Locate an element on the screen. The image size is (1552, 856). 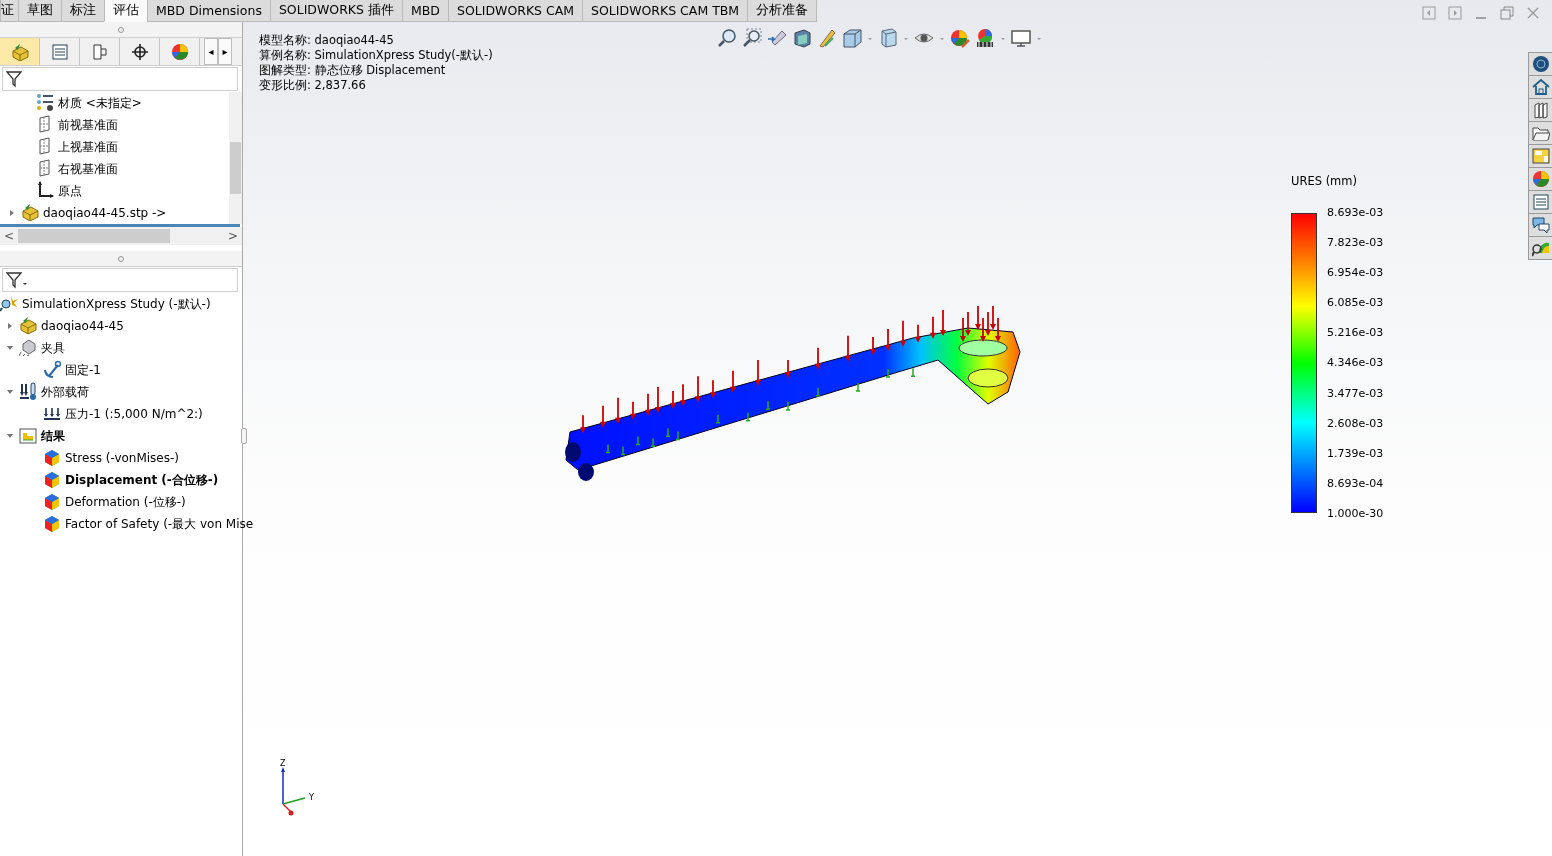
tree-item: 固定-1 is located at coordinates (83, 370).